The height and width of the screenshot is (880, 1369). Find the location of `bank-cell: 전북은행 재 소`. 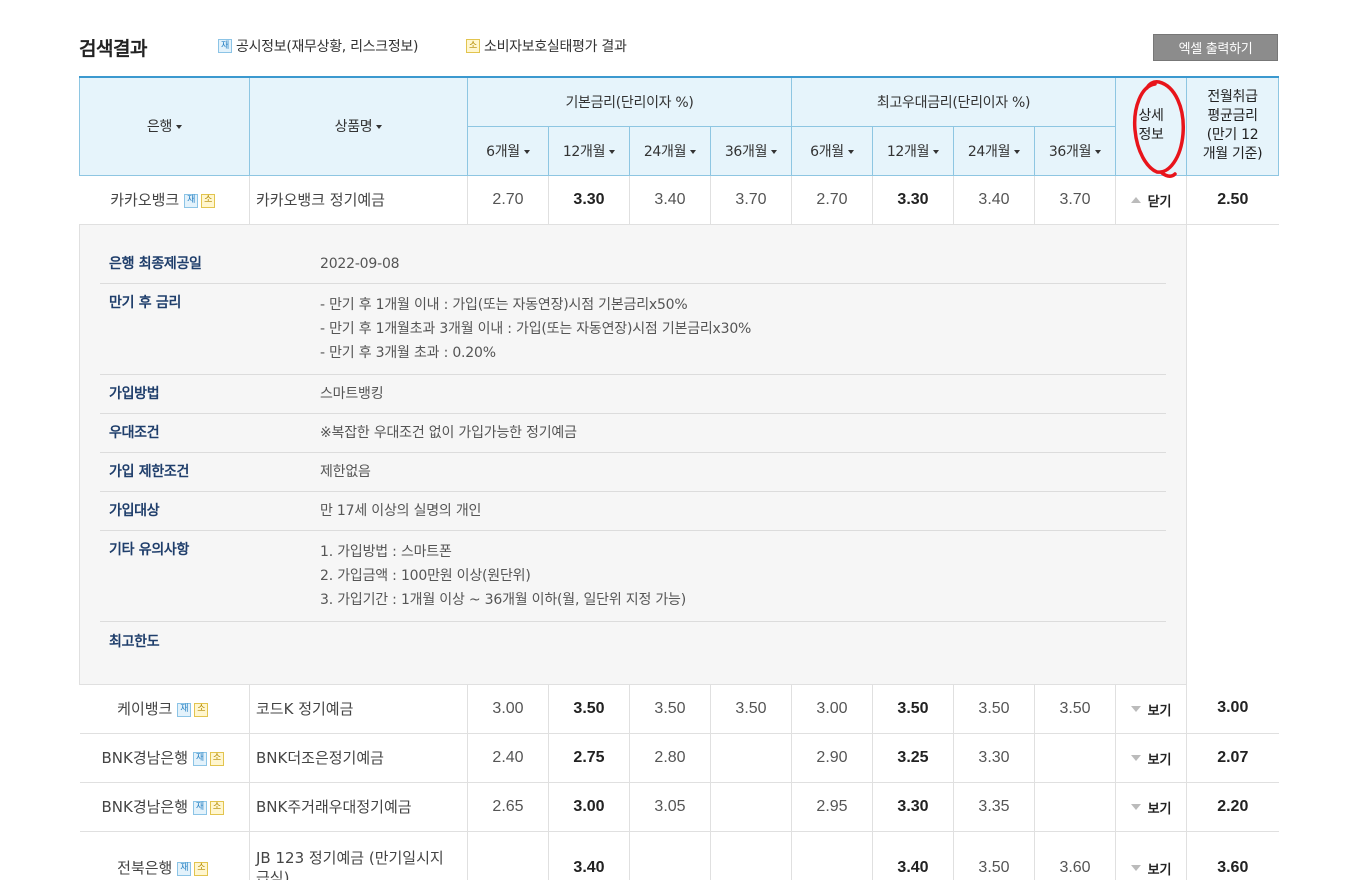

bank-cell: 전북은행 재 소 is located at coordinates (164, 855).